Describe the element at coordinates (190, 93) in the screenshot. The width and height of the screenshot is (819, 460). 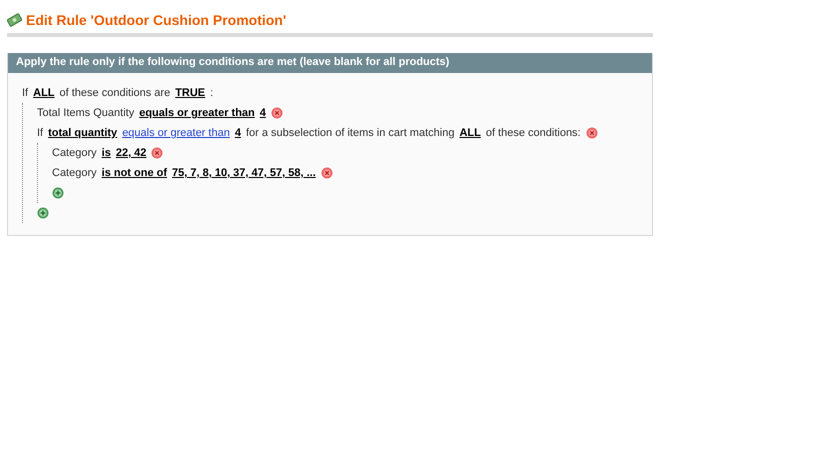
I see `condition-value-link: TRUE` at that location.